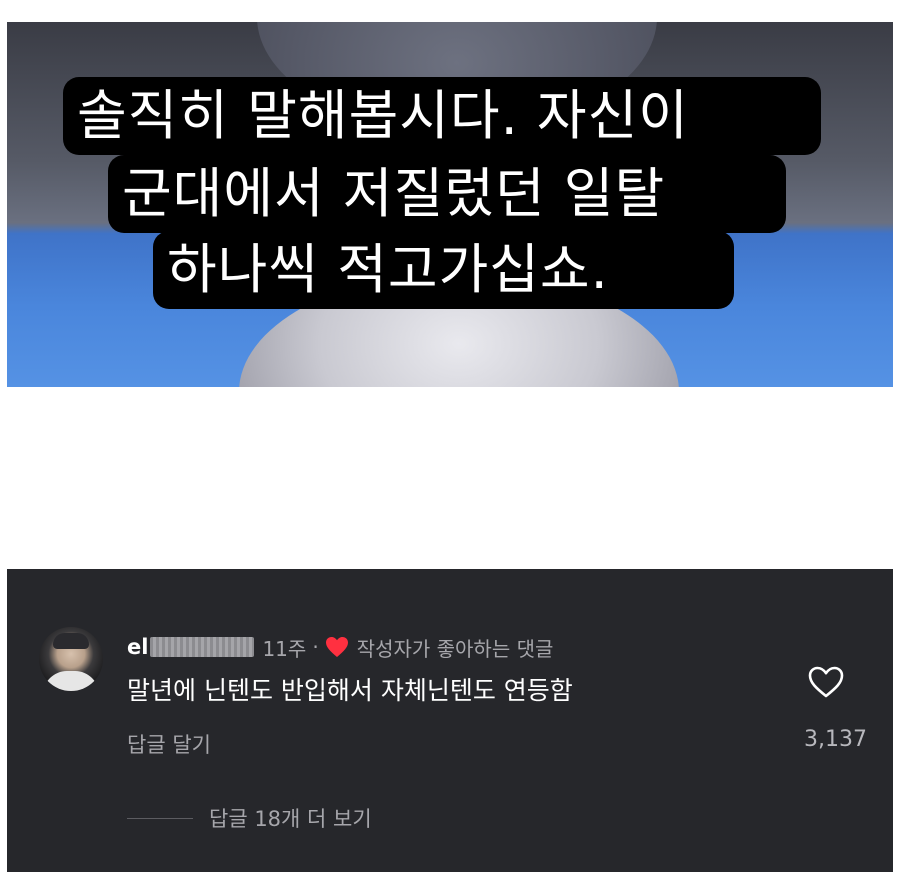 This screenshot has width=900, height=887. I want to click on replies-divider, so click(160, 818).